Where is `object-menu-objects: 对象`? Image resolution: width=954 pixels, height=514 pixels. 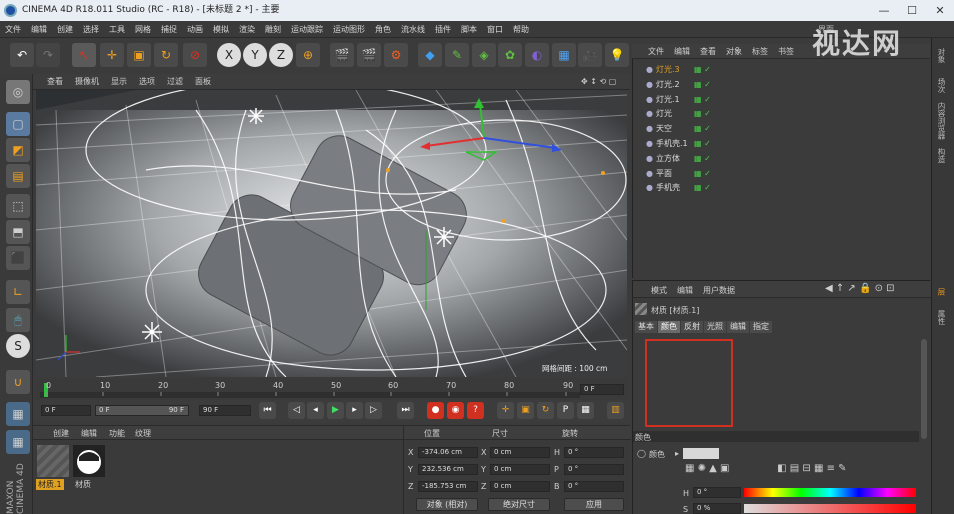
object-menu-objects: 对象 is located at coordinates (734, 51).